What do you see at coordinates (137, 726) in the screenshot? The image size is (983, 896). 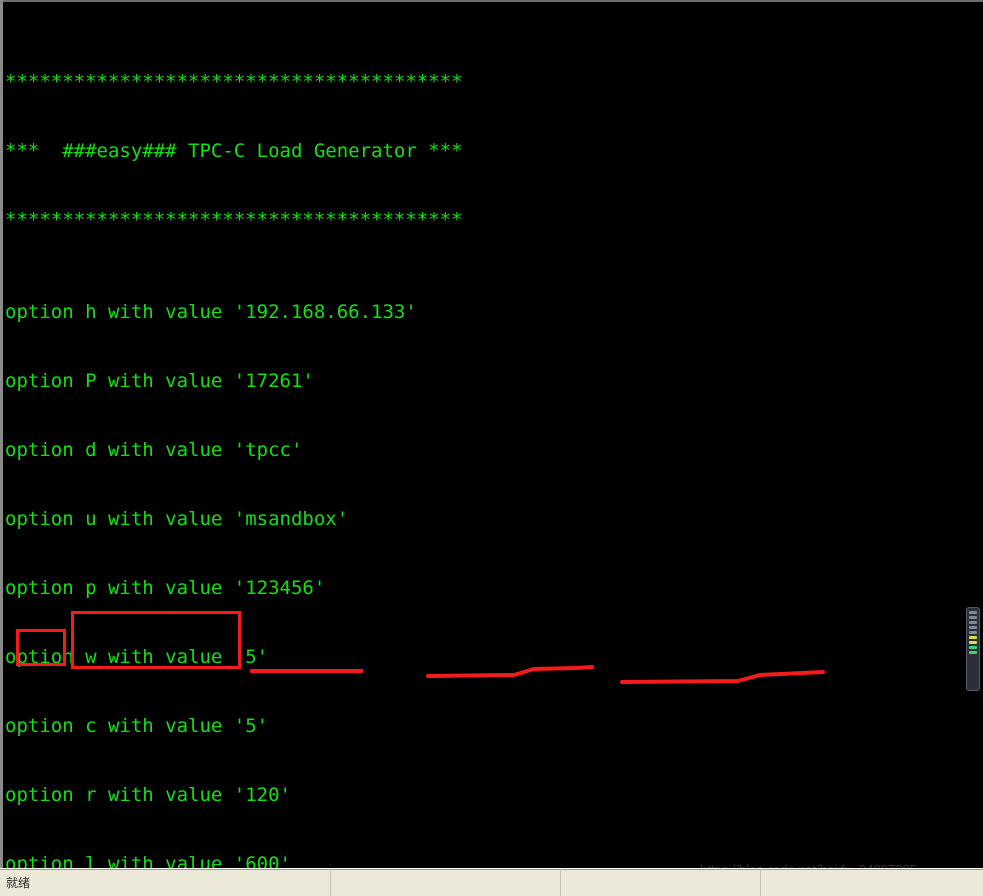 I see `option-line-c: option c with value '5'` at bounding box center [137, 726].